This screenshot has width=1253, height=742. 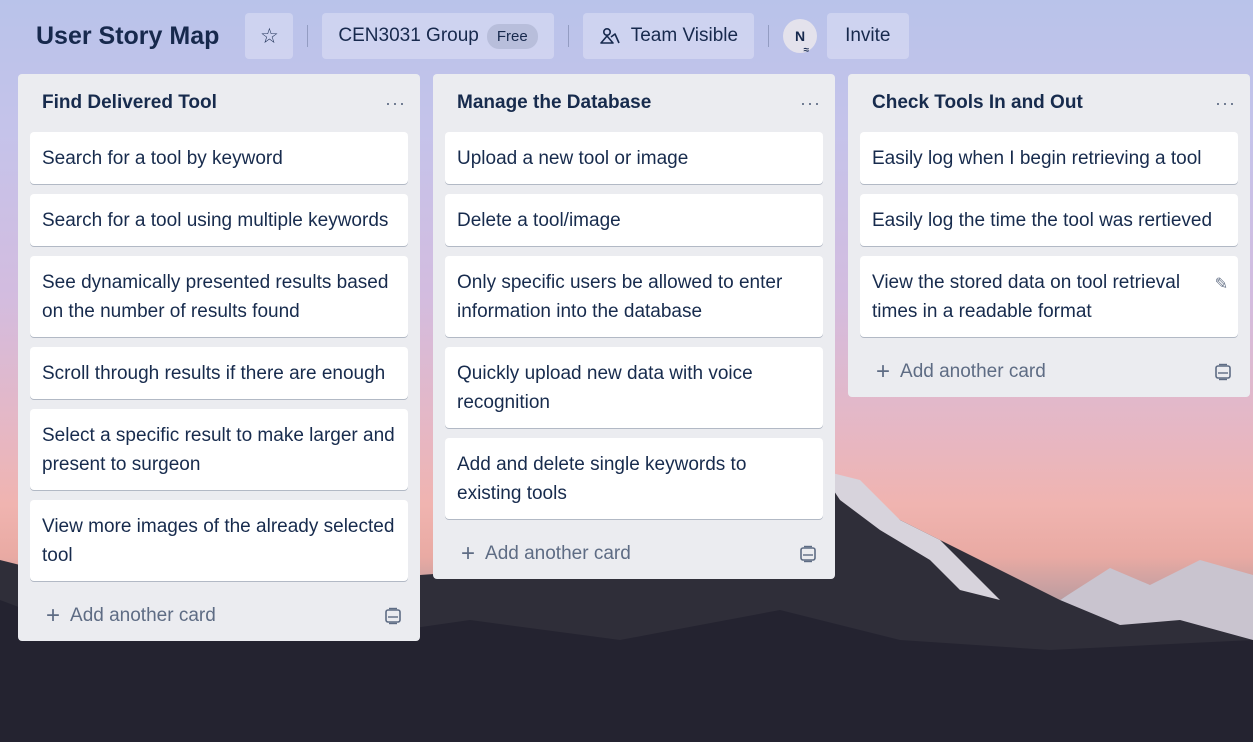 What do you see at coordinates (634, 158) in the screenshot?
I see `card: Upload a new tool or image` at bounding box center [634, 158].